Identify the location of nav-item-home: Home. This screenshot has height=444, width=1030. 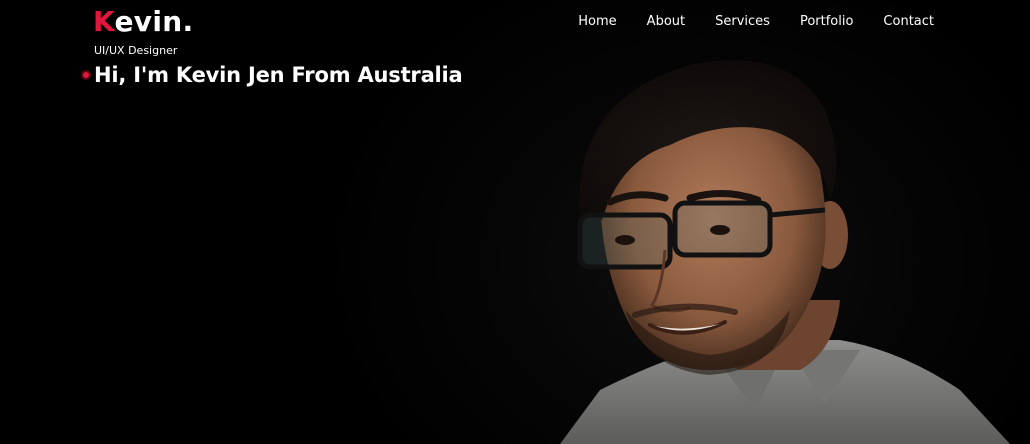
(597, 22).